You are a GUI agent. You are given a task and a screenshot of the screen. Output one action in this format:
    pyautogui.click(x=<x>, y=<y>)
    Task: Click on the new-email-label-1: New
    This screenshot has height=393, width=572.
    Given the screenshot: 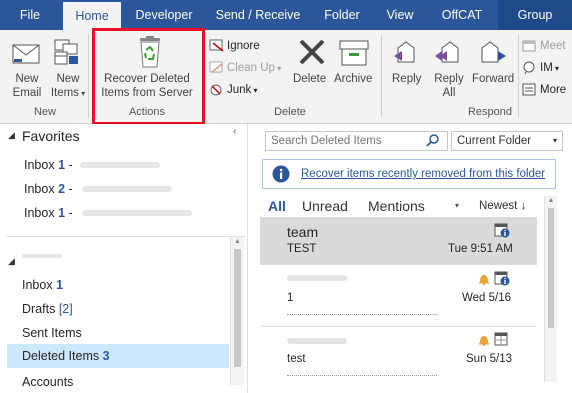 What is the action you would take?
    pyautogui.click(x=27, y=79)
    